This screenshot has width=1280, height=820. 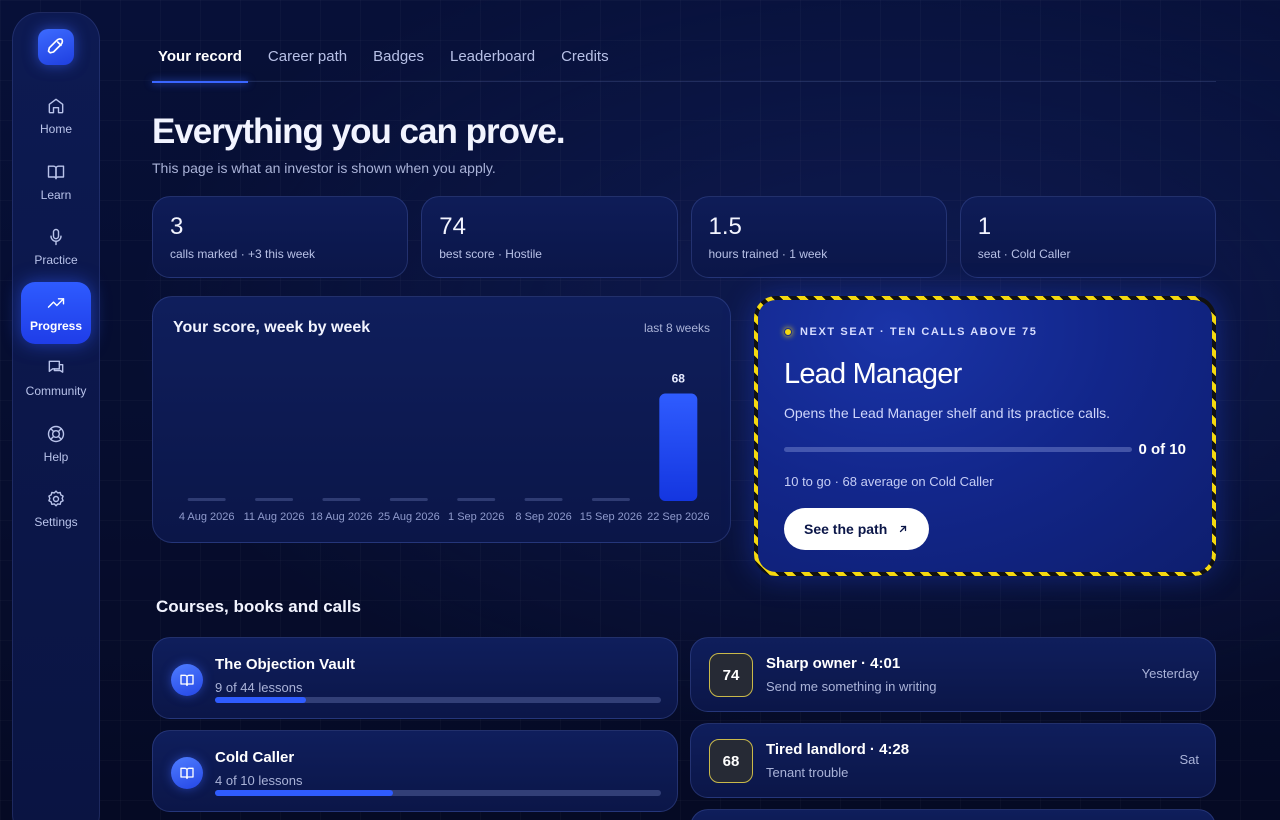 What do you see at coordinates (259, 687) in the screenshot?
I see `course-progress-label: 9 of 44 lessons` at bounding box center [259, 687].